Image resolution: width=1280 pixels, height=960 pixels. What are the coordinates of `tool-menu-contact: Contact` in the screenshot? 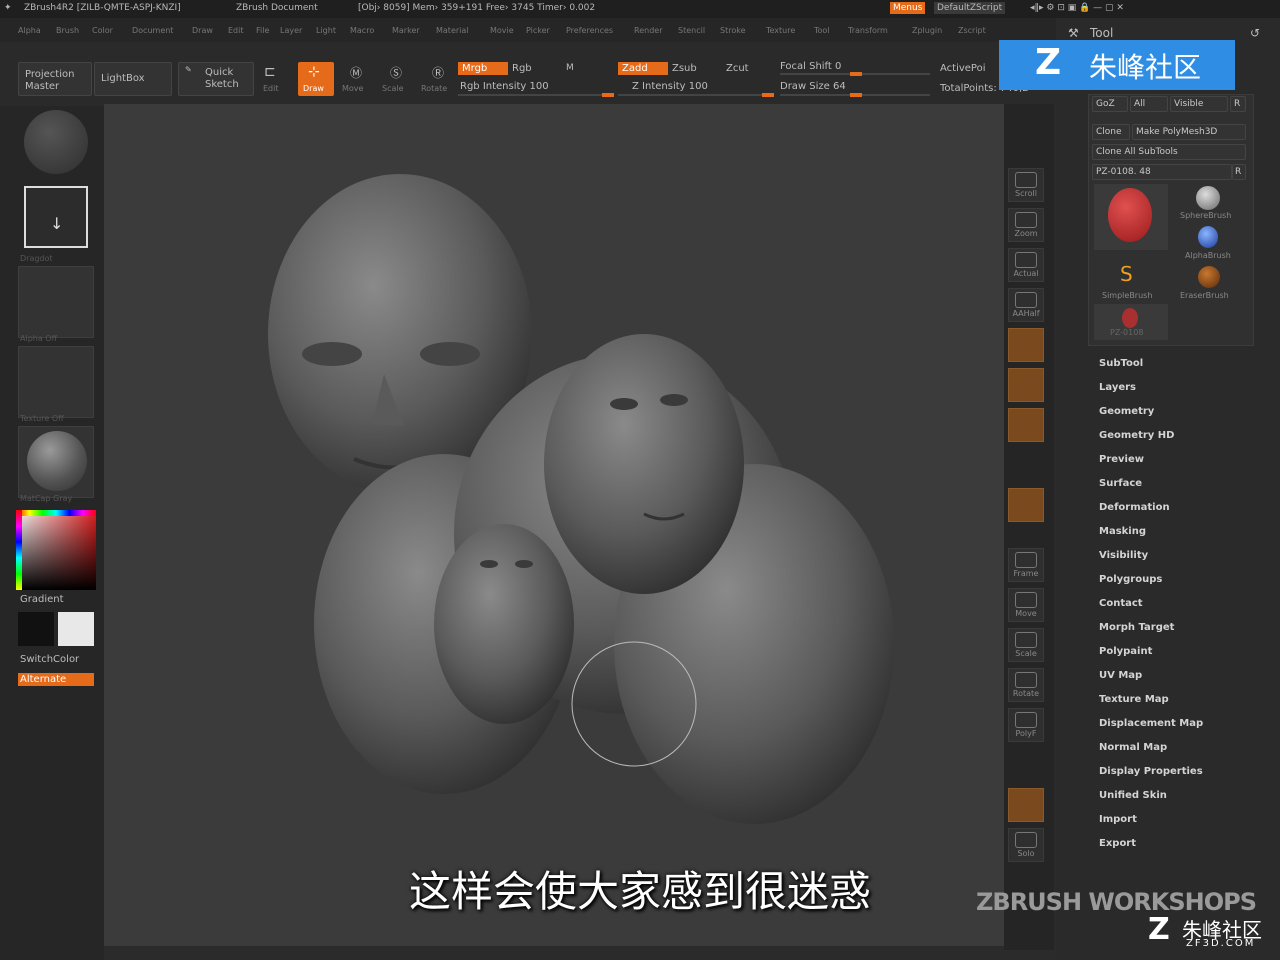 It's located at (1121, 603).